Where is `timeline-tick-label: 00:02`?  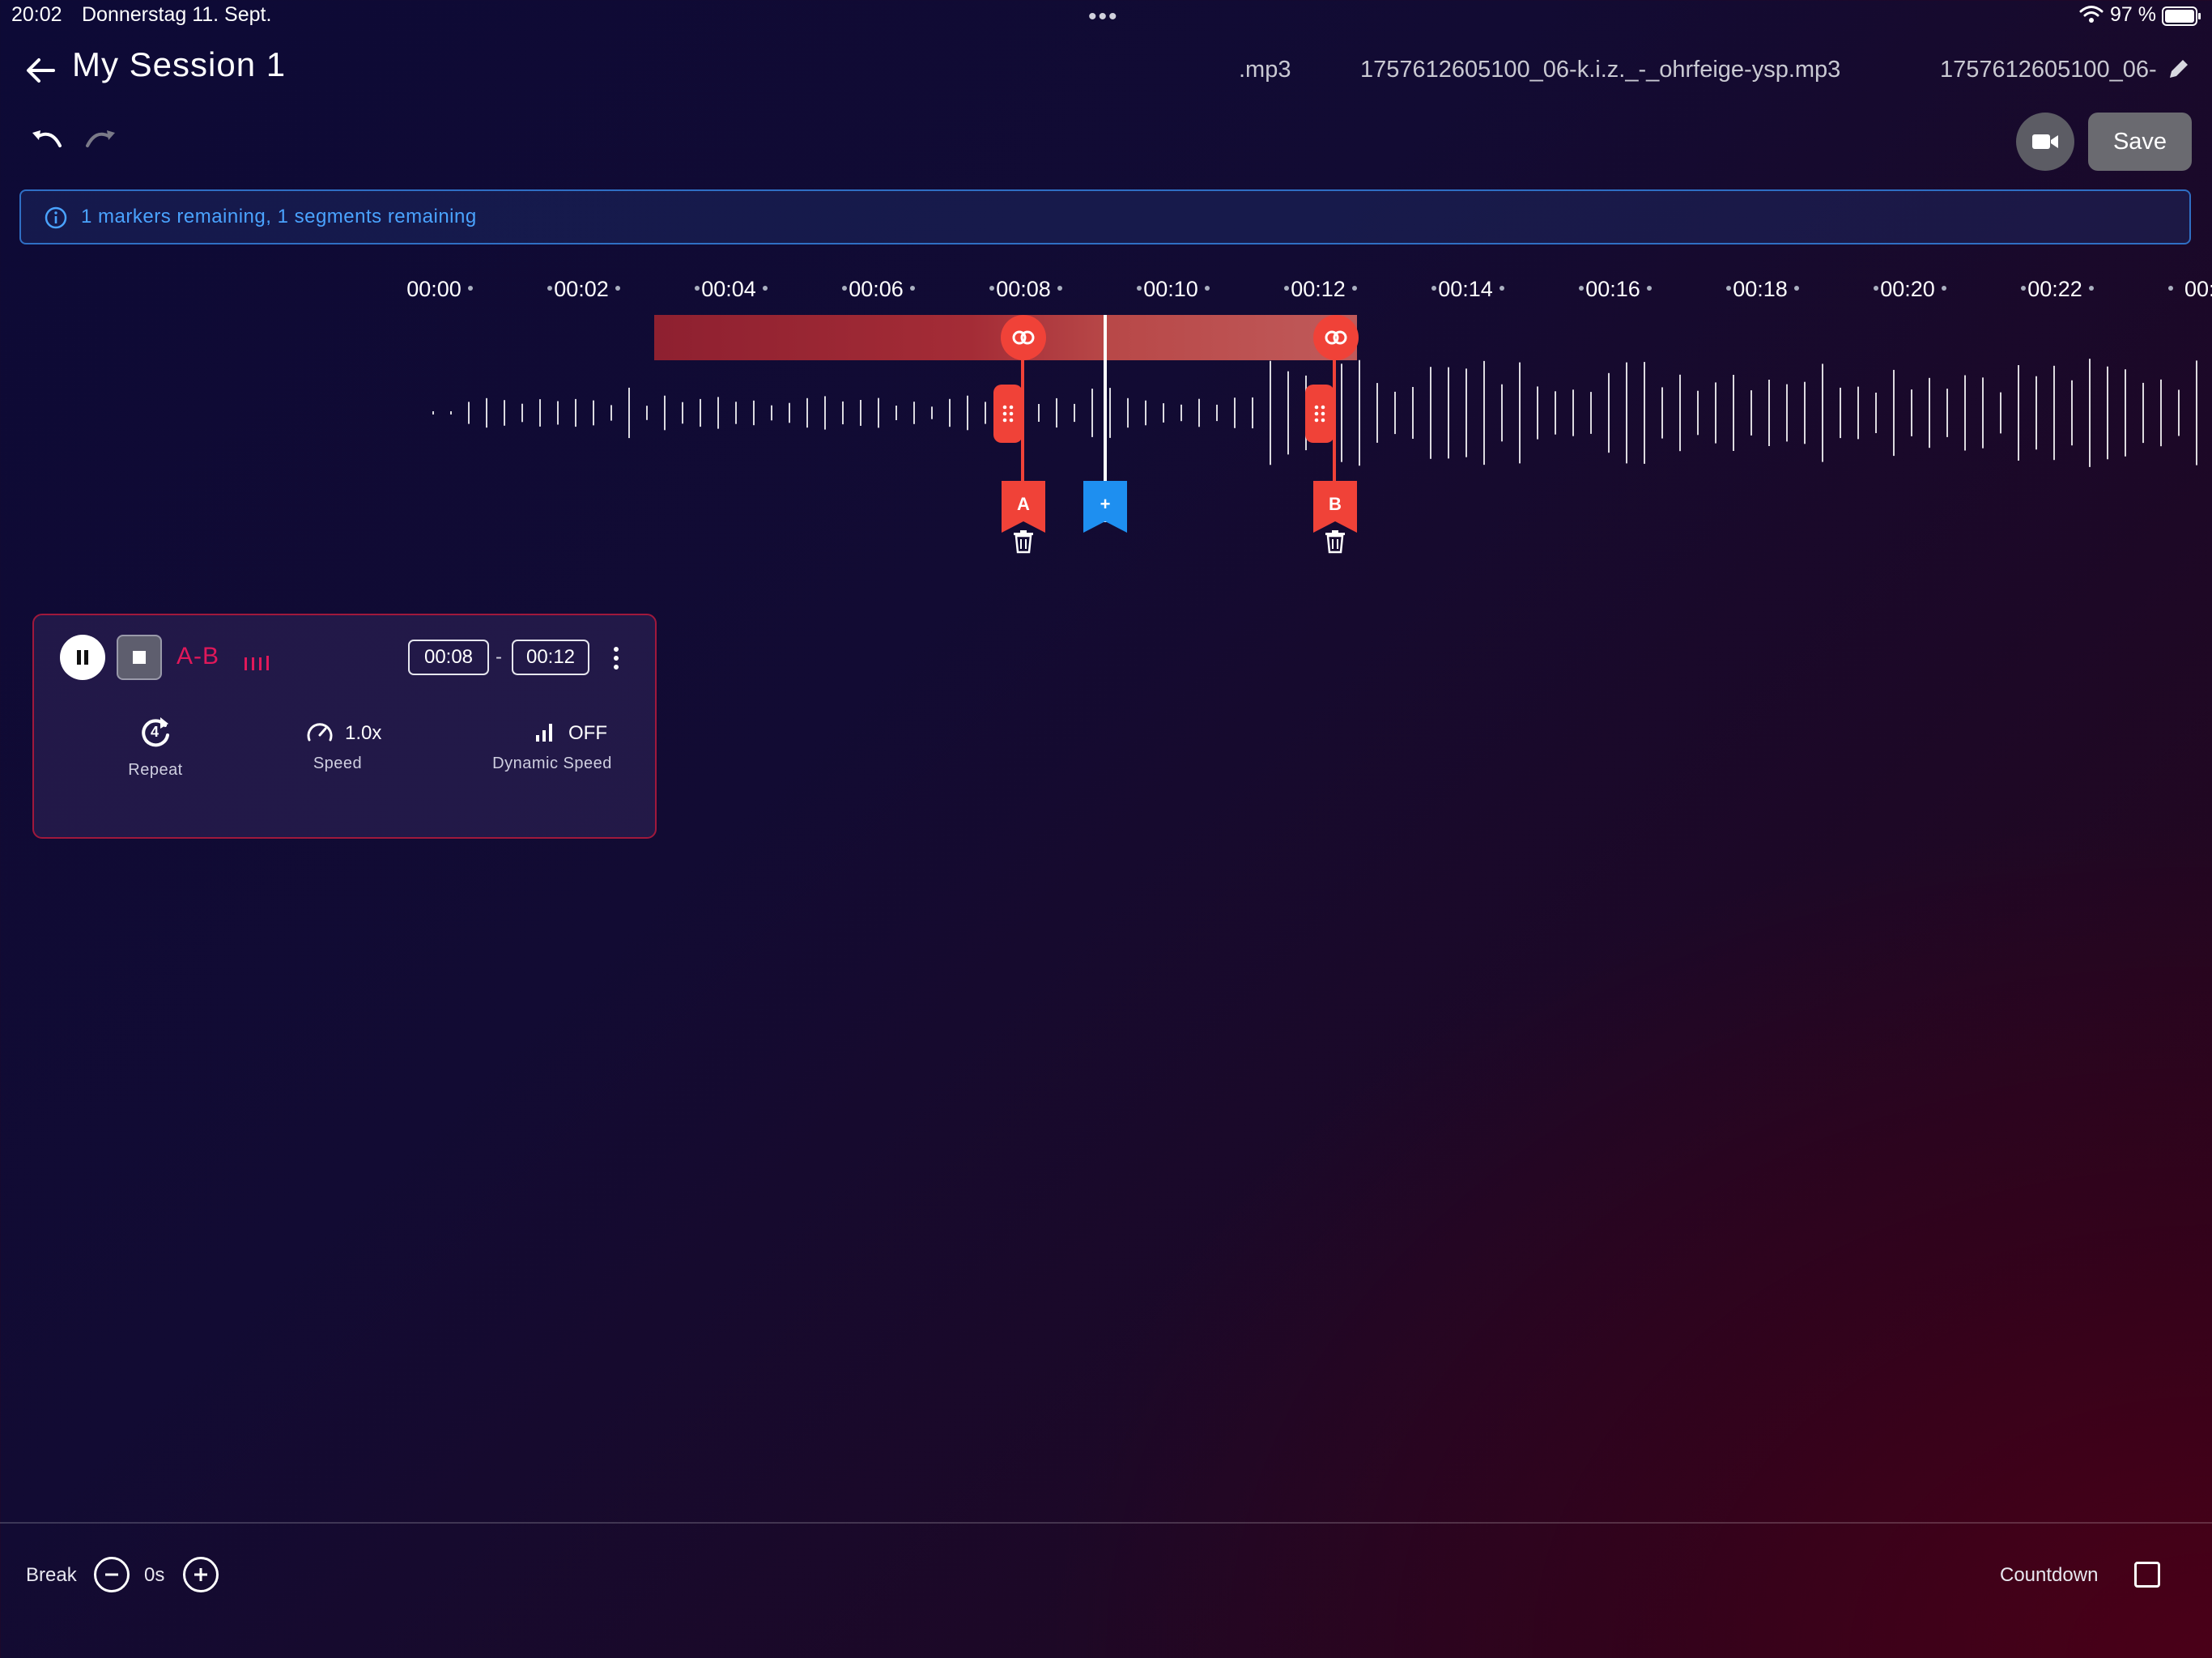
timeline-tick-label: 00:02 is located at coordinates (581, 289).